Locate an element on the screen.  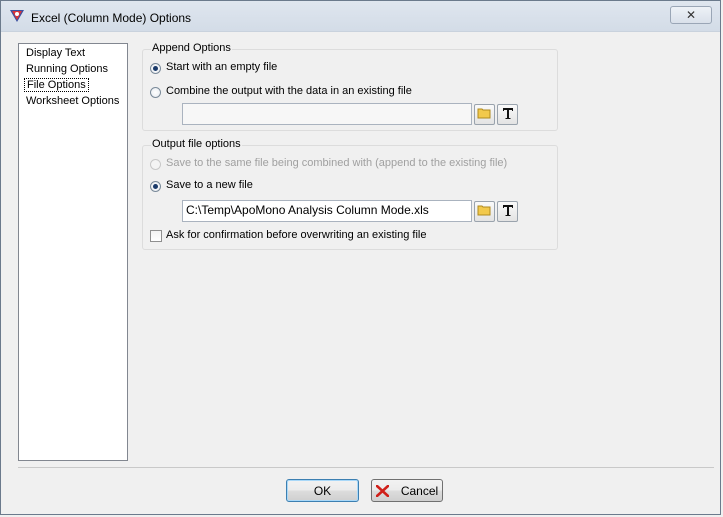
same-file-radio is located at coordinates (155, 164).